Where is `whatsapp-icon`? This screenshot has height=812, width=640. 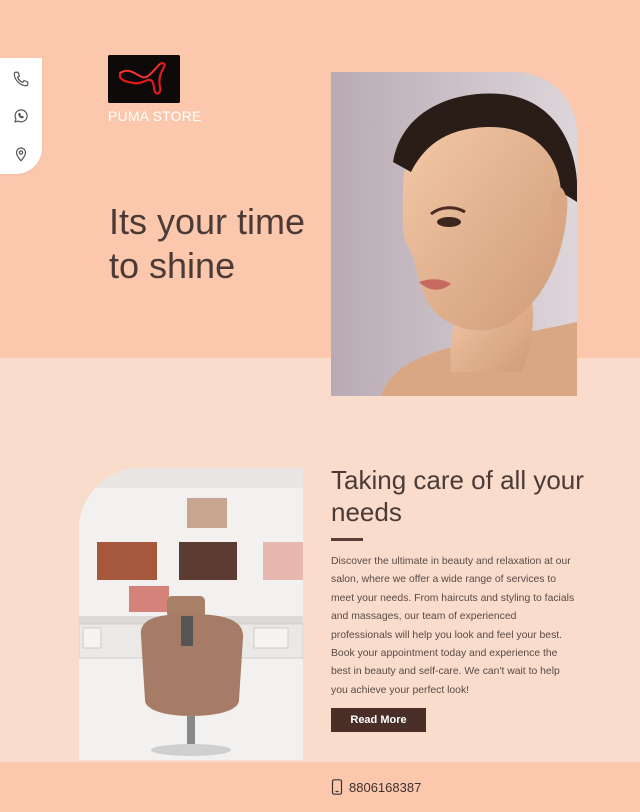
whatsapp-icon is located at coordinates (21, 116).